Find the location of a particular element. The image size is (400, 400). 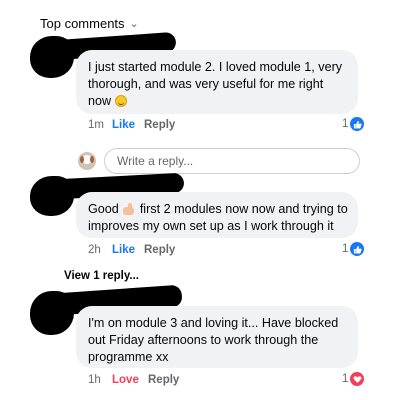

chevron-down-icon: ⌄ is located at coordinates (134, 24).